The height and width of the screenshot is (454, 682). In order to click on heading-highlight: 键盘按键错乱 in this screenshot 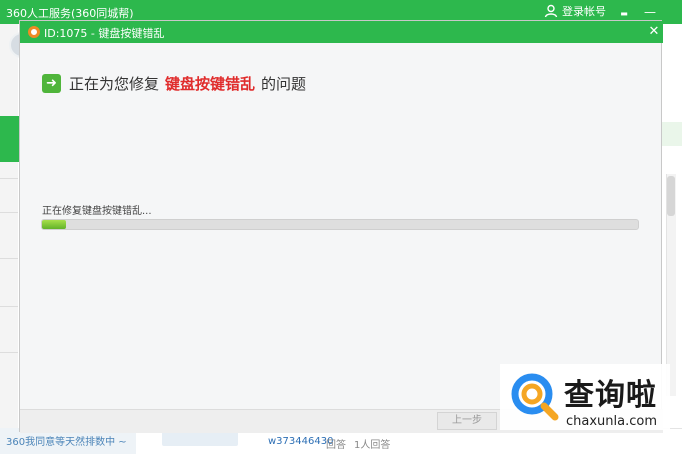, I will do `click(210, 84)`.